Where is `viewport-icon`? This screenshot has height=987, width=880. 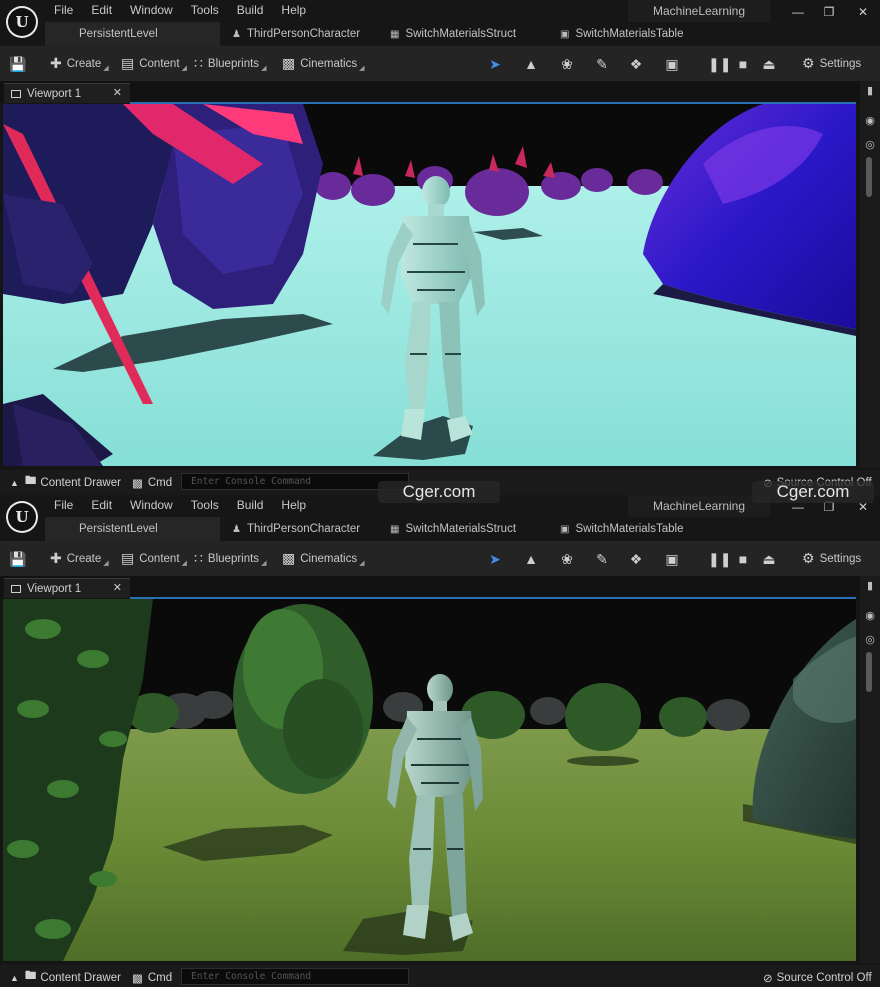
viewport-icon is located at coordinates (16, 588).